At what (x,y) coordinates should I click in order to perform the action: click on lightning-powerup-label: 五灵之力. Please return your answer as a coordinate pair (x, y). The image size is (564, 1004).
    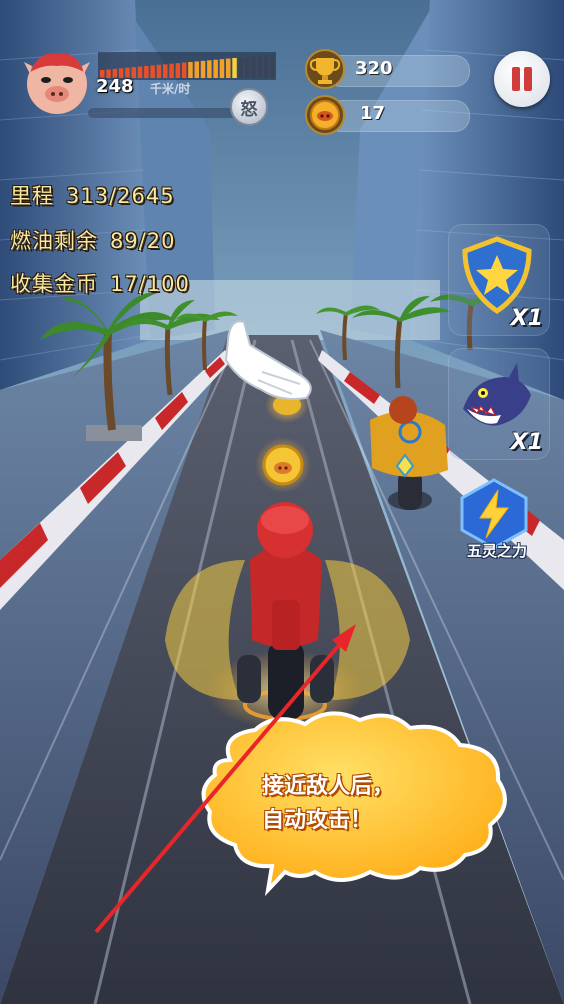
    Looking at the image, I should click on (496, 551).